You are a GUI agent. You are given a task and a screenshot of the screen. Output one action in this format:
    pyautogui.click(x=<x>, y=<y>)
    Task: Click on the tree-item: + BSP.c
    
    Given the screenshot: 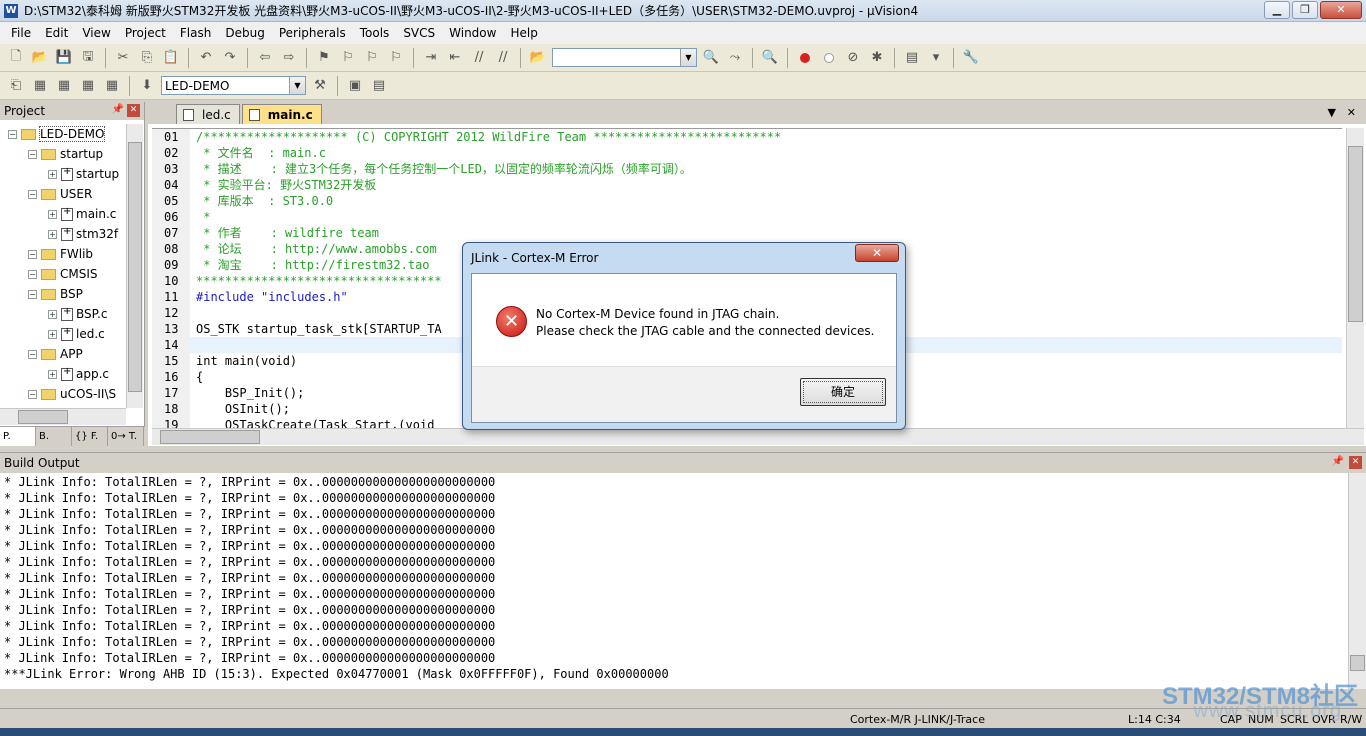 What is the action you would take?
    pyautogui.click(x=63, y=314)
    